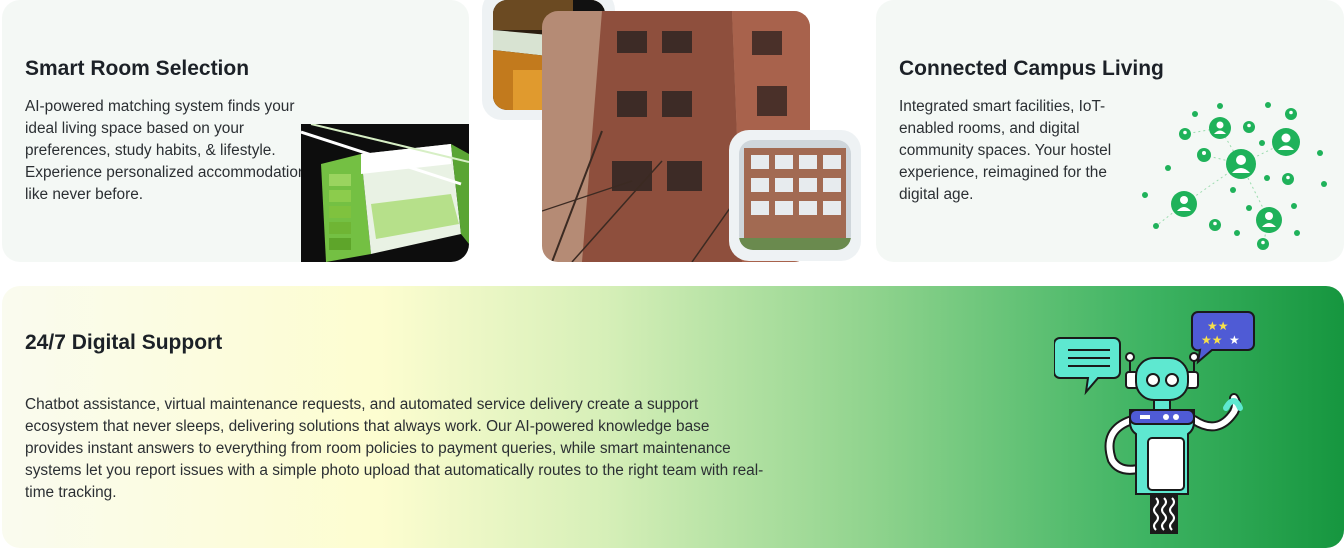 This screenshot has width=1344, height=548. Describe the element at coordinates (385, 193) in the screenshot. I see `bunk-bed-illustration` at that location.